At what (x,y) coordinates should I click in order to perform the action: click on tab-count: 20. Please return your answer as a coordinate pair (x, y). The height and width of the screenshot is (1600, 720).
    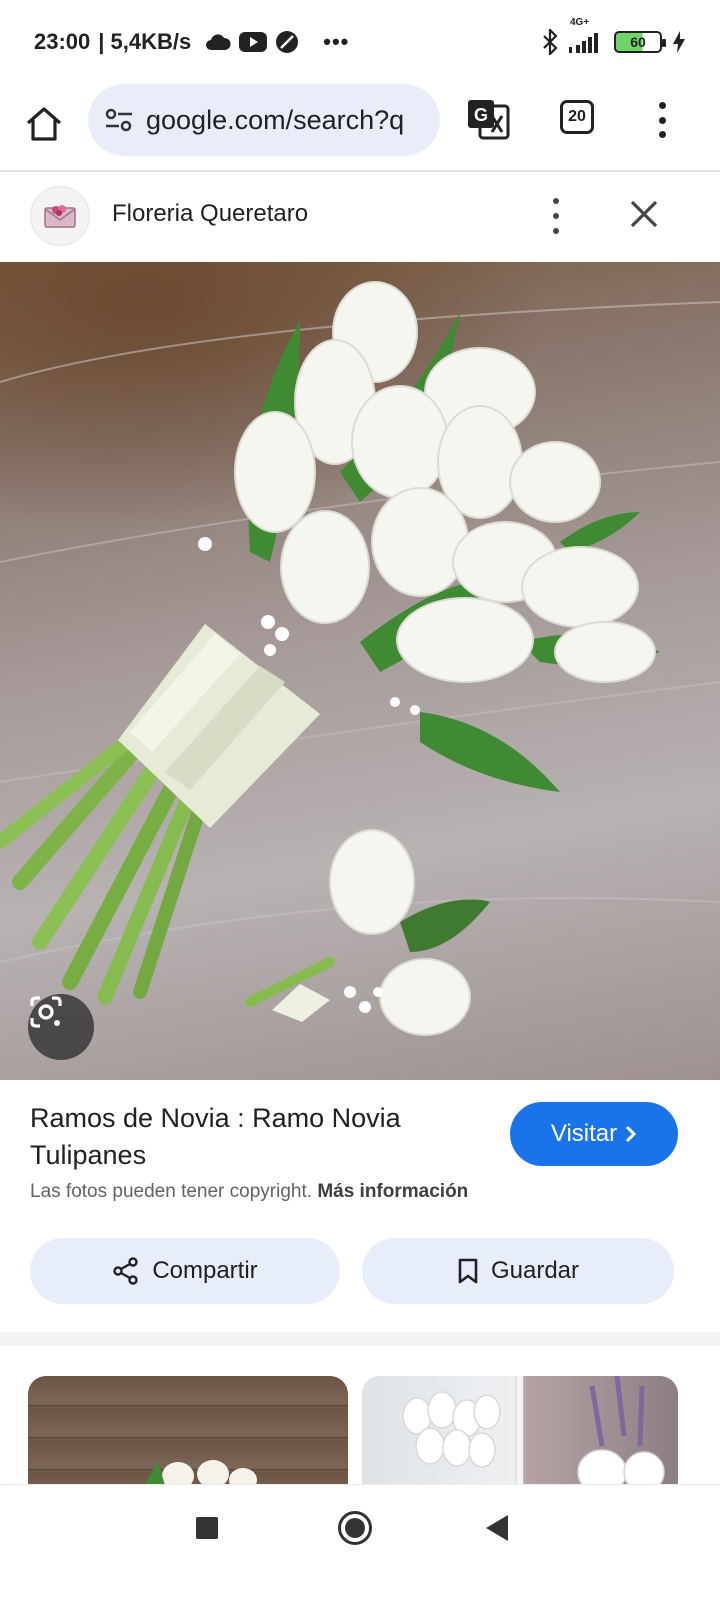
    Looking at the image, I should click on (577, 116).